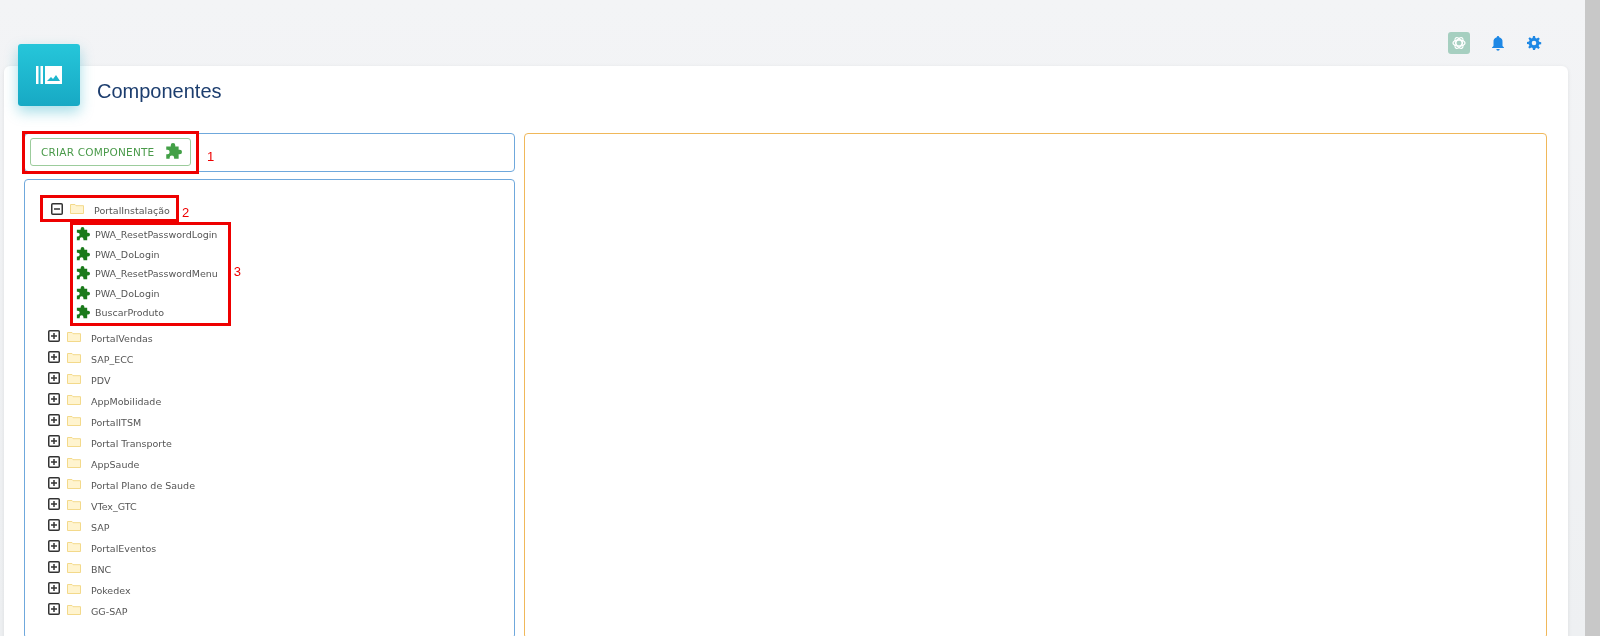 Image resolution: width=1600 pixels, height=636 pixels. What do you see at coordinates (130, 313) in the screenshot?
I see `tree-item: BuscarProduto` at bounding box center [130, 313].